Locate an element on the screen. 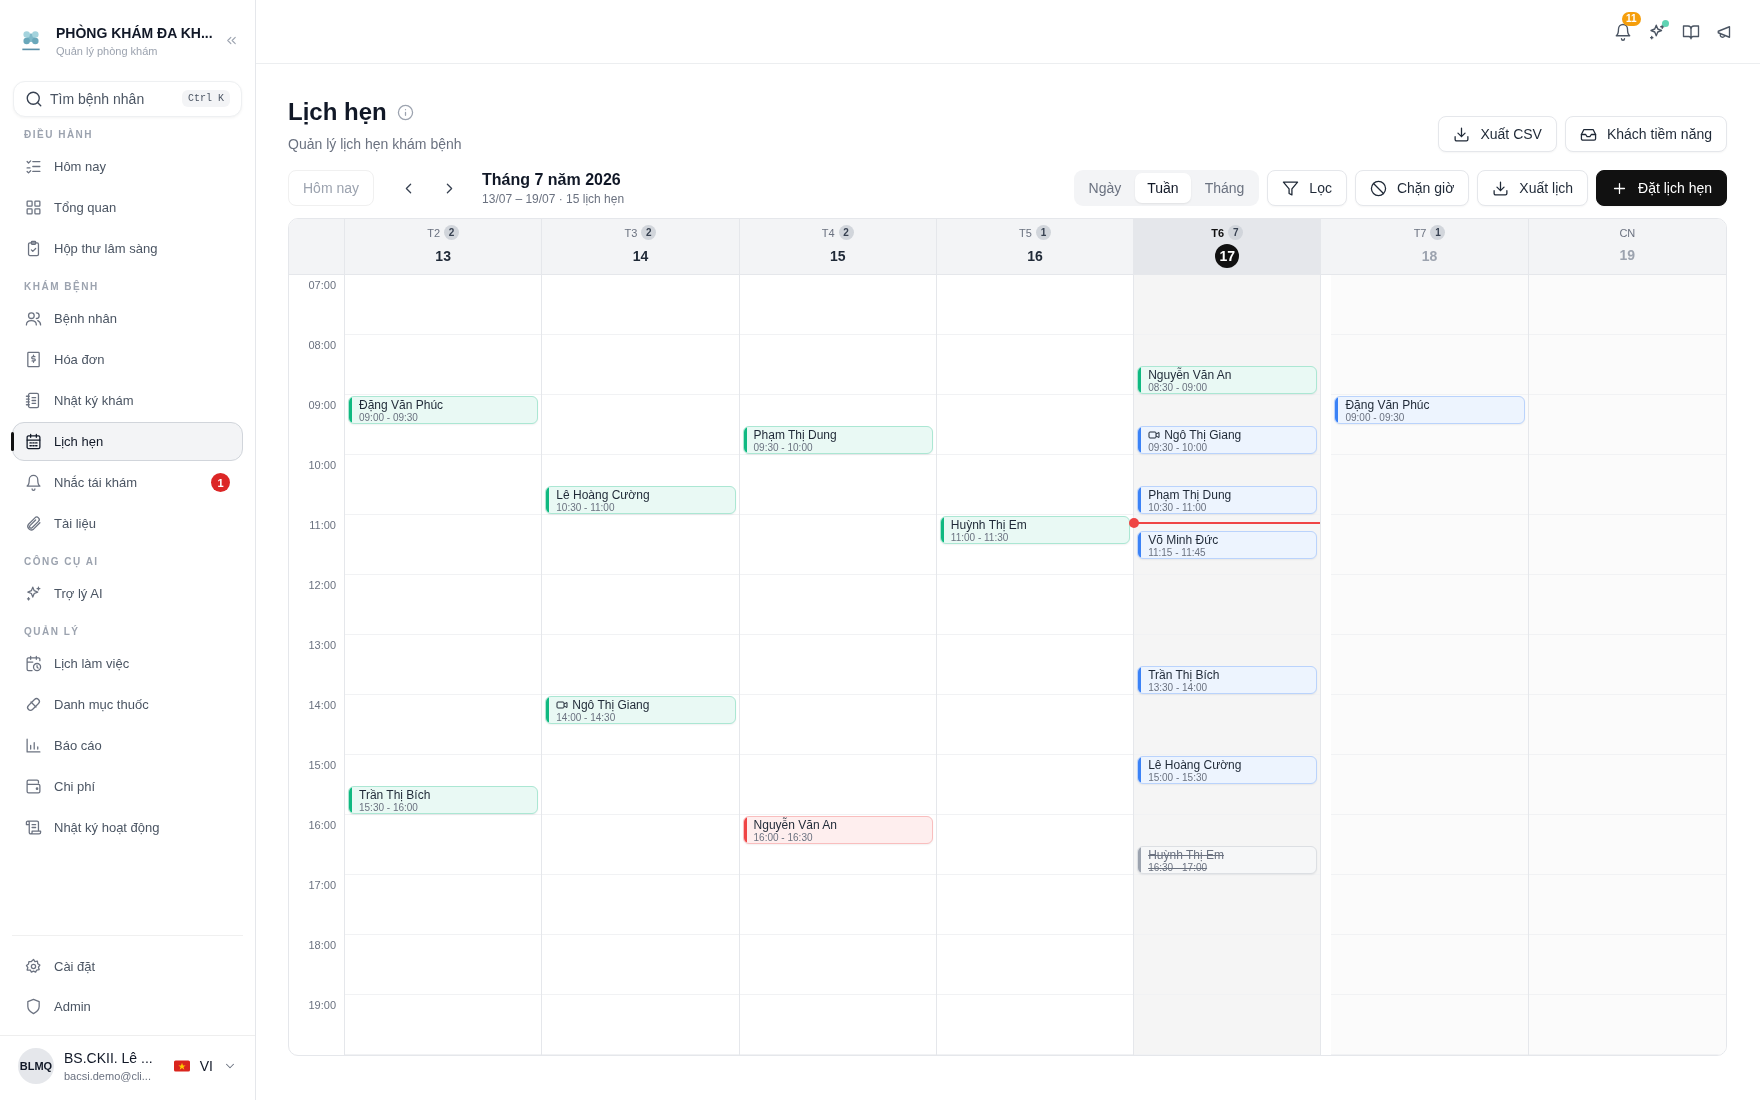  avatar: BLMQ is located at coordinates (36, 1066).